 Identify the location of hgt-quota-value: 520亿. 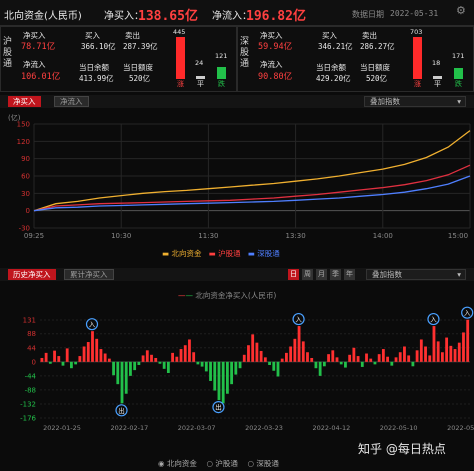
(140, 78).